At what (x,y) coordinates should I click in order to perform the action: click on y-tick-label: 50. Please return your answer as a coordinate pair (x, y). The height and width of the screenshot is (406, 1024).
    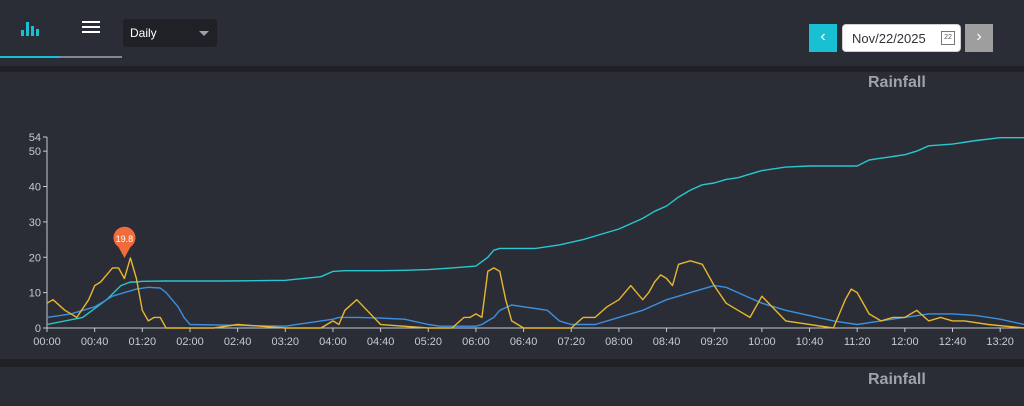
    Looking at the image, I should click on (35, 152).